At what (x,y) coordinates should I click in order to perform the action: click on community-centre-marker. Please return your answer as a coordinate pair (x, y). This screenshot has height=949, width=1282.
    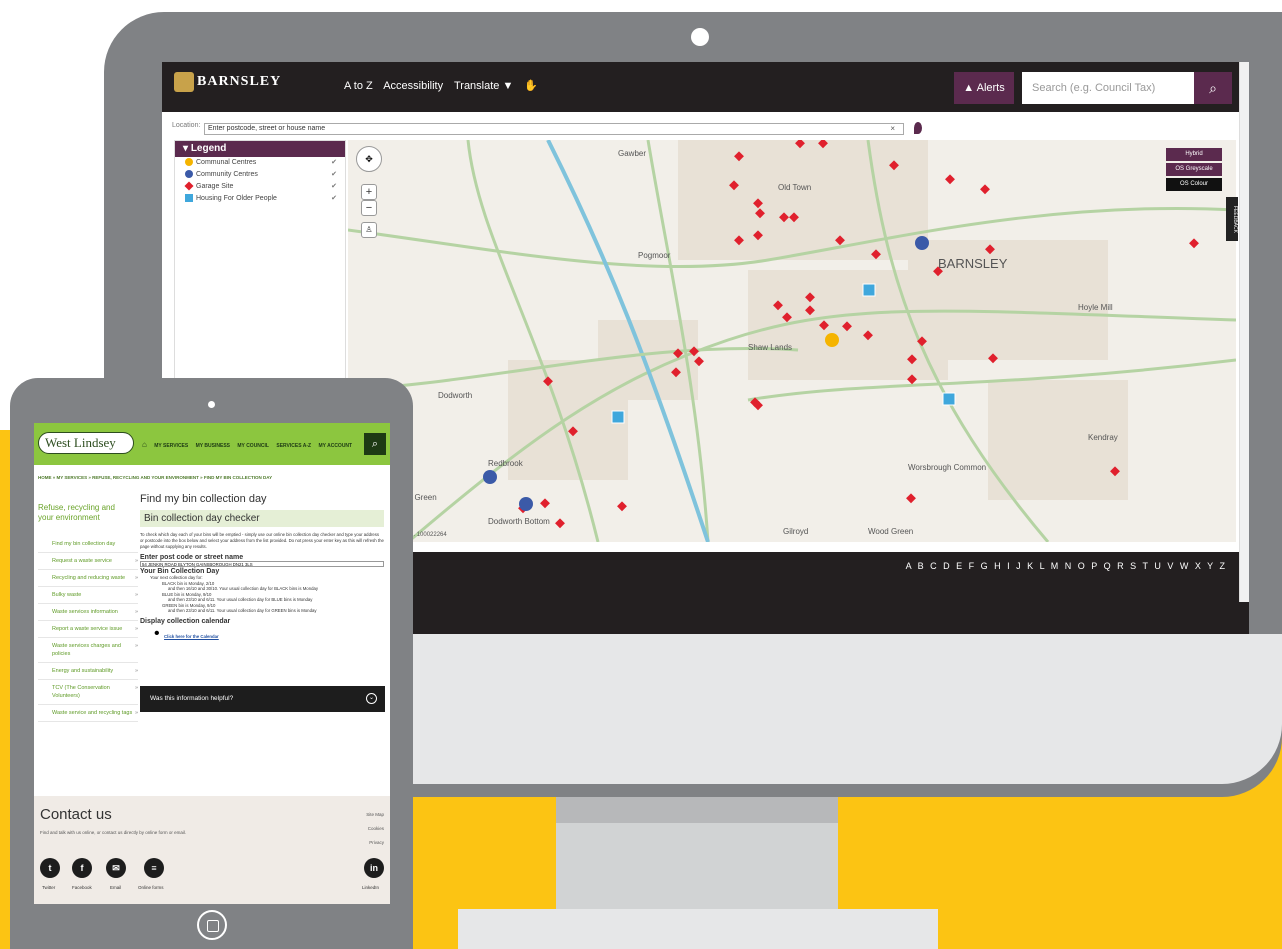
    Looking at the image, I should click on (490, 477).